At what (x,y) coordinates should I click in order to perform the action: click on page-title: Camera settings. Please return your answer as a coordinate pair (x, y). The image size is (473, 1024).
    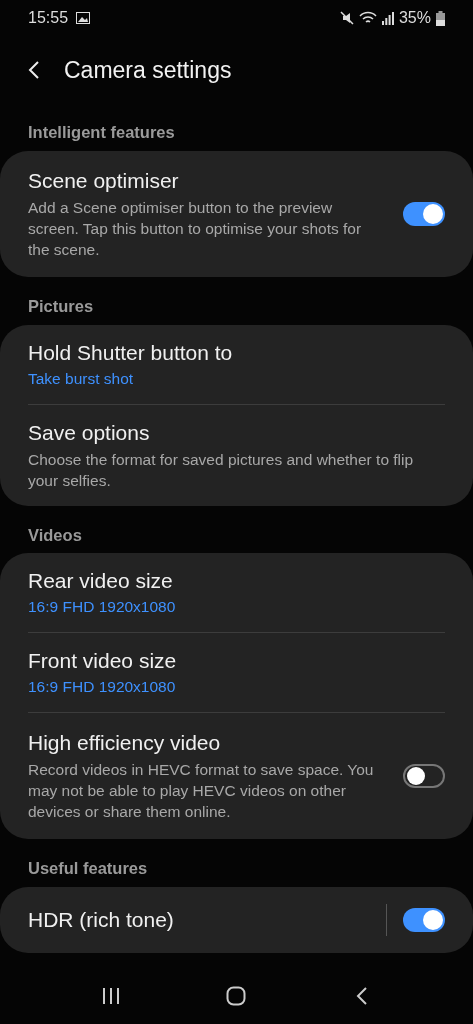
    Looking at the image, I should click on (148, 70).